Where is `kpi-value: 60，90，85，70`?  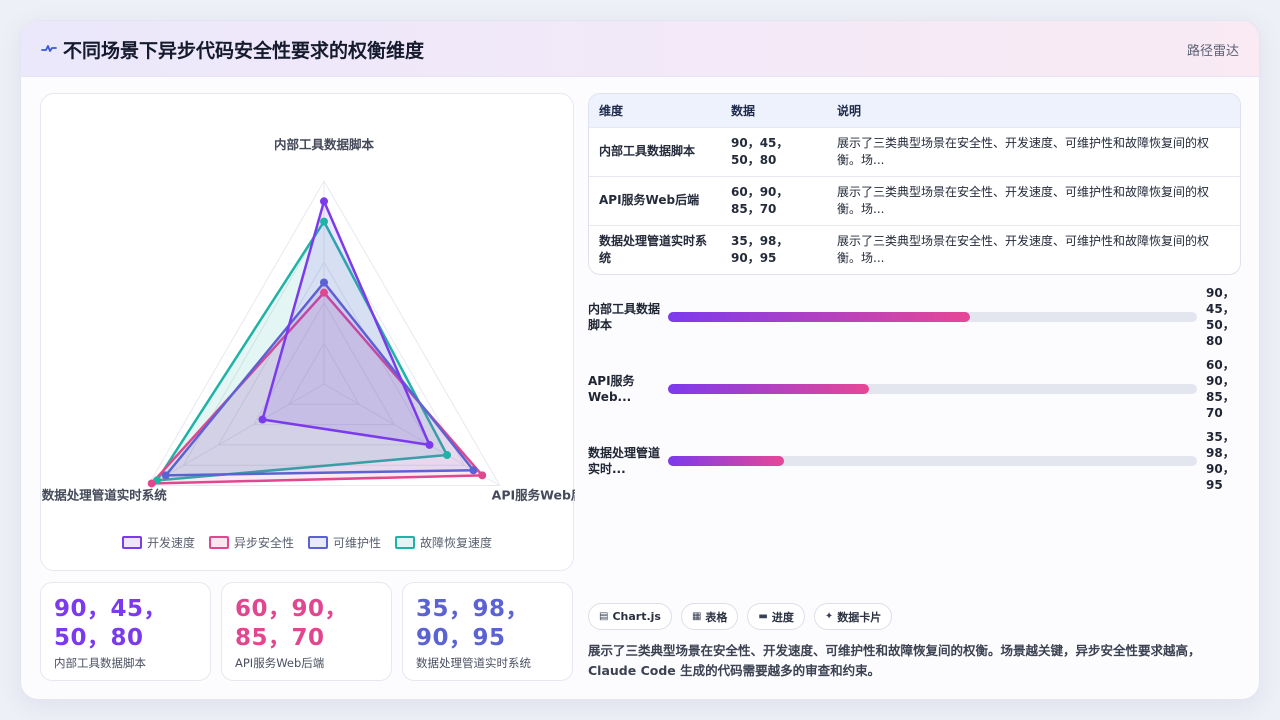 kpi-value: 60，90，85，70 is located at coordinates (292, 623).